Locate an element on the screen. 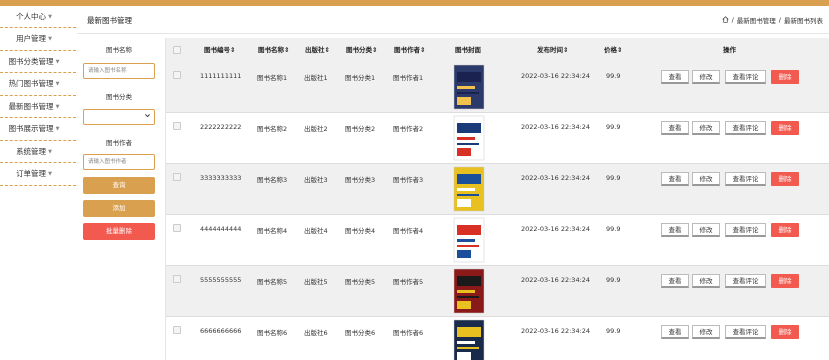 The width and height of the screenshot is (829, 360). sidebar-item-hot-books: 热门图书管理 ▼ is located at coordinates (38, 84).